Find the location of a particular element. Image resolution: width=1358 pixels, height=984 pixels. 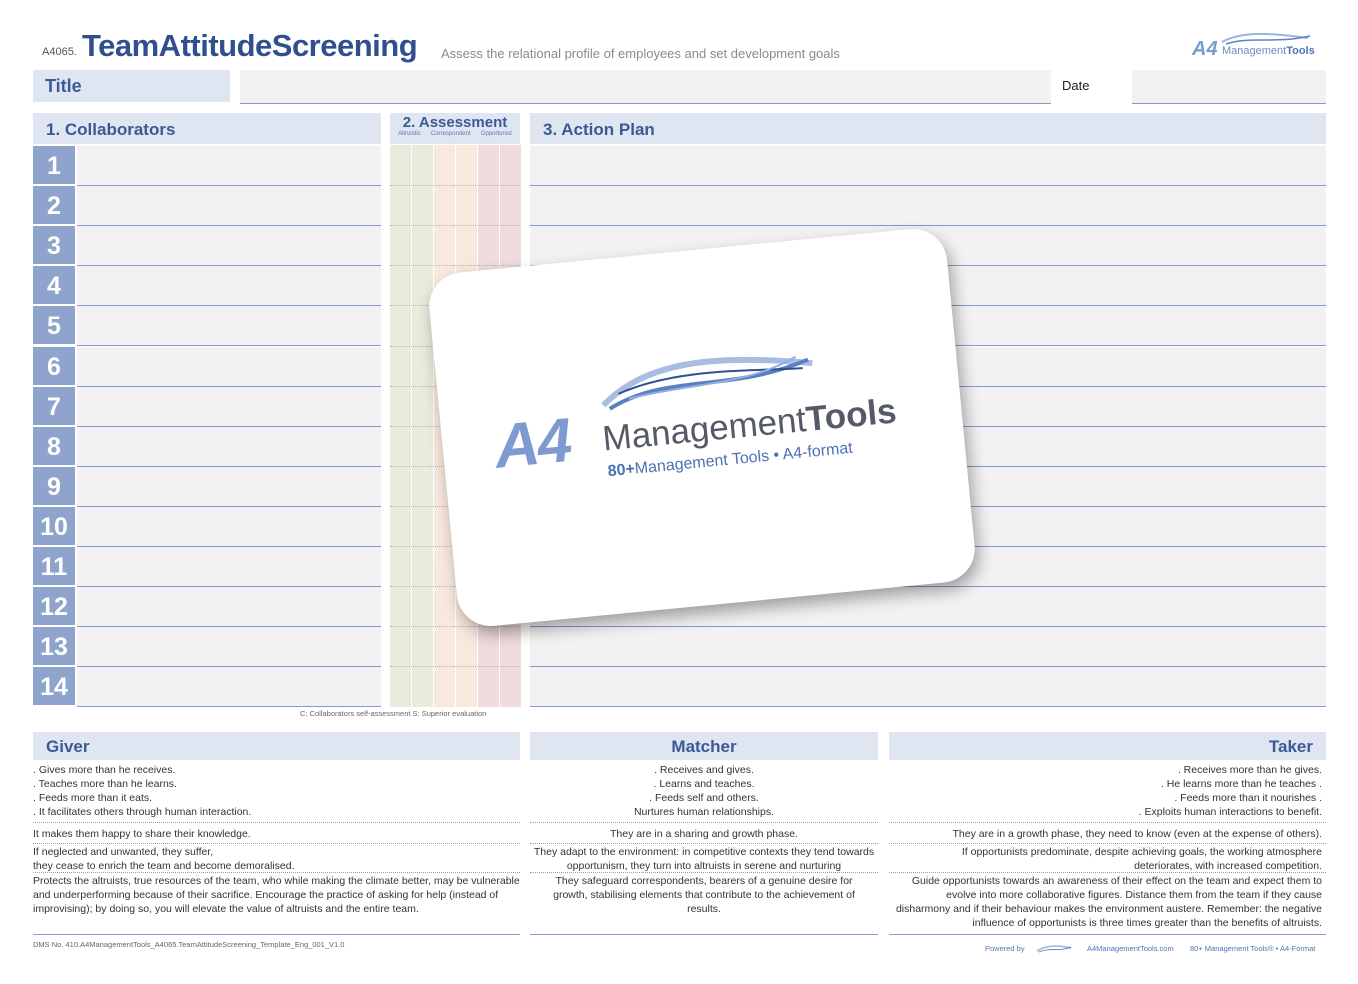

assessment-title: 2. Assessment is located at coordinates (455, 122).